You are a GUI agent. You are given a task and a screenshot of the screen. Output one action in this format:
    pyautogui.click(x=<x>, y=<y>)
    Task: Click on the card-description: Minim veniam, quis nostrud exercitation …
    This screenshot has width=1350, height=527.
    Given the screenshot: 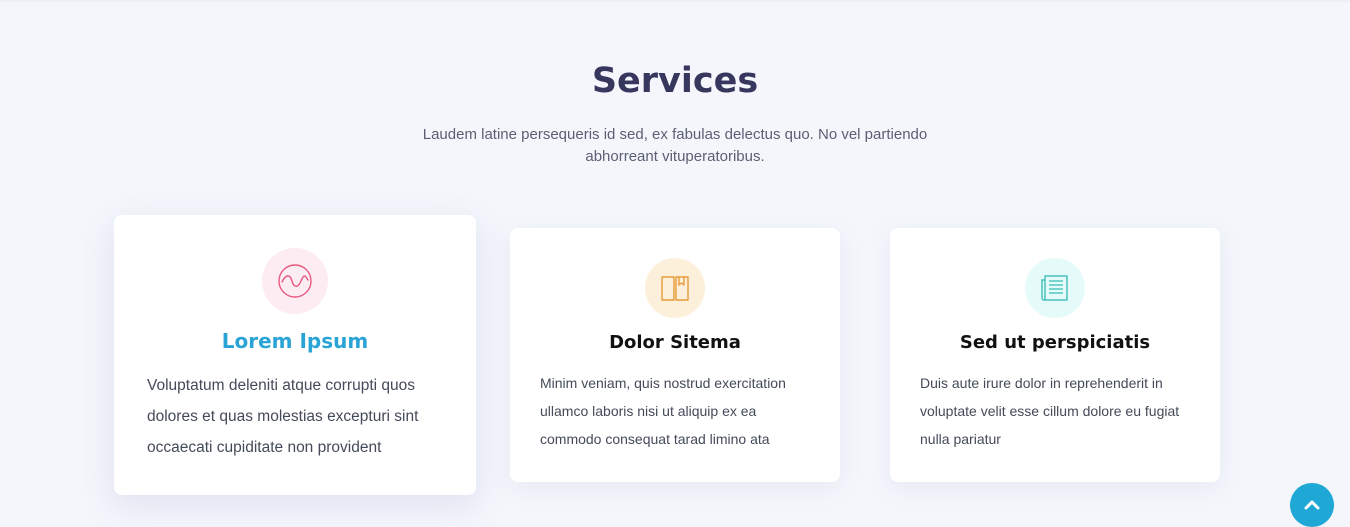 What is the action you would take?
    pyautogui.click(x=663, y=411)
    